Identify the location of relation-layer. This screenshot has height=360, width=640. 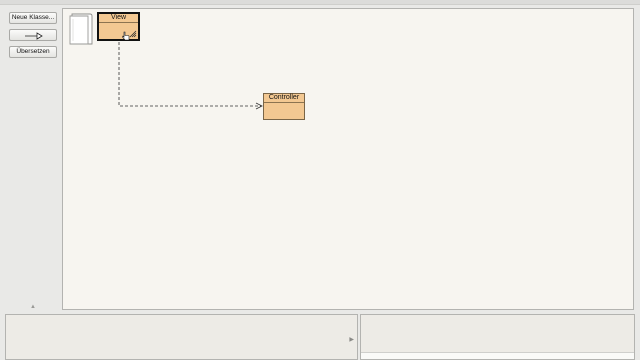
(190, 73).